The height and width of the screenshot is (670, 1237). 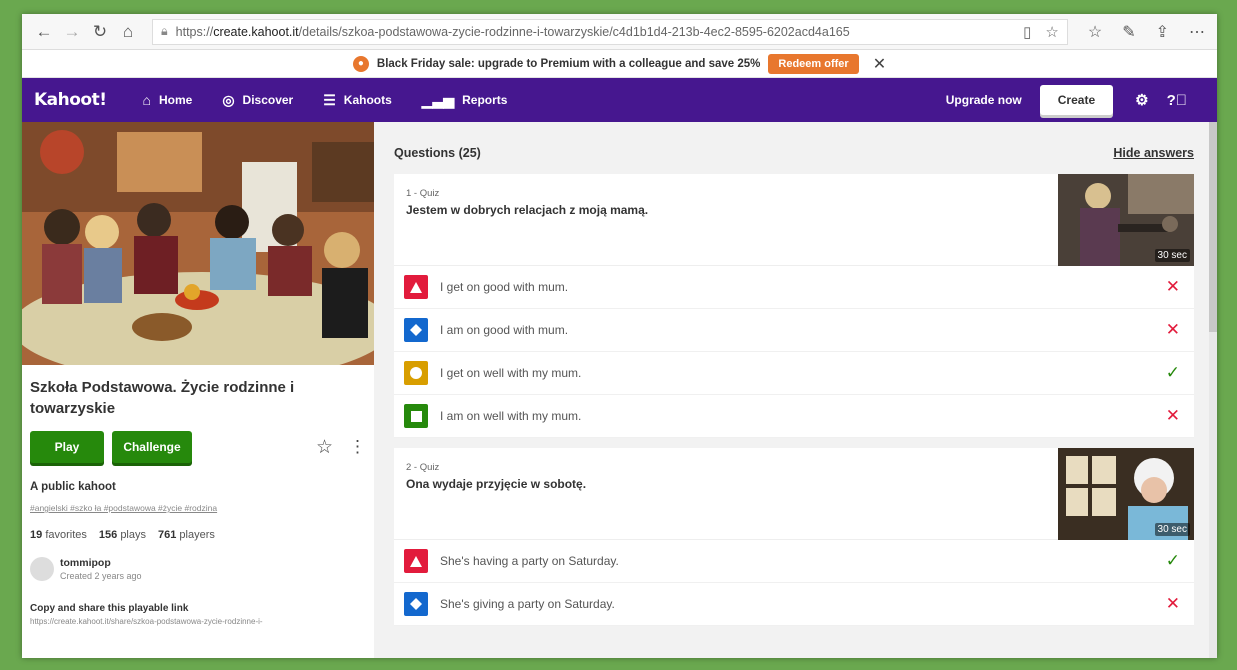 I want to click on redeem-offer-button: Redeem offer, so click(x=813, y=63).